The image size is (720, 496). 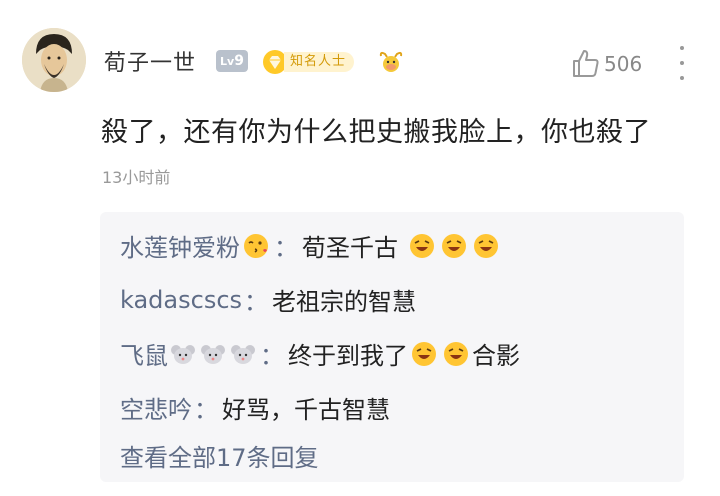 What do you see at coordinates (156, 407) in the screenshot?
I see `reply-author: 空悲吟` at bounding box center [156, 407].